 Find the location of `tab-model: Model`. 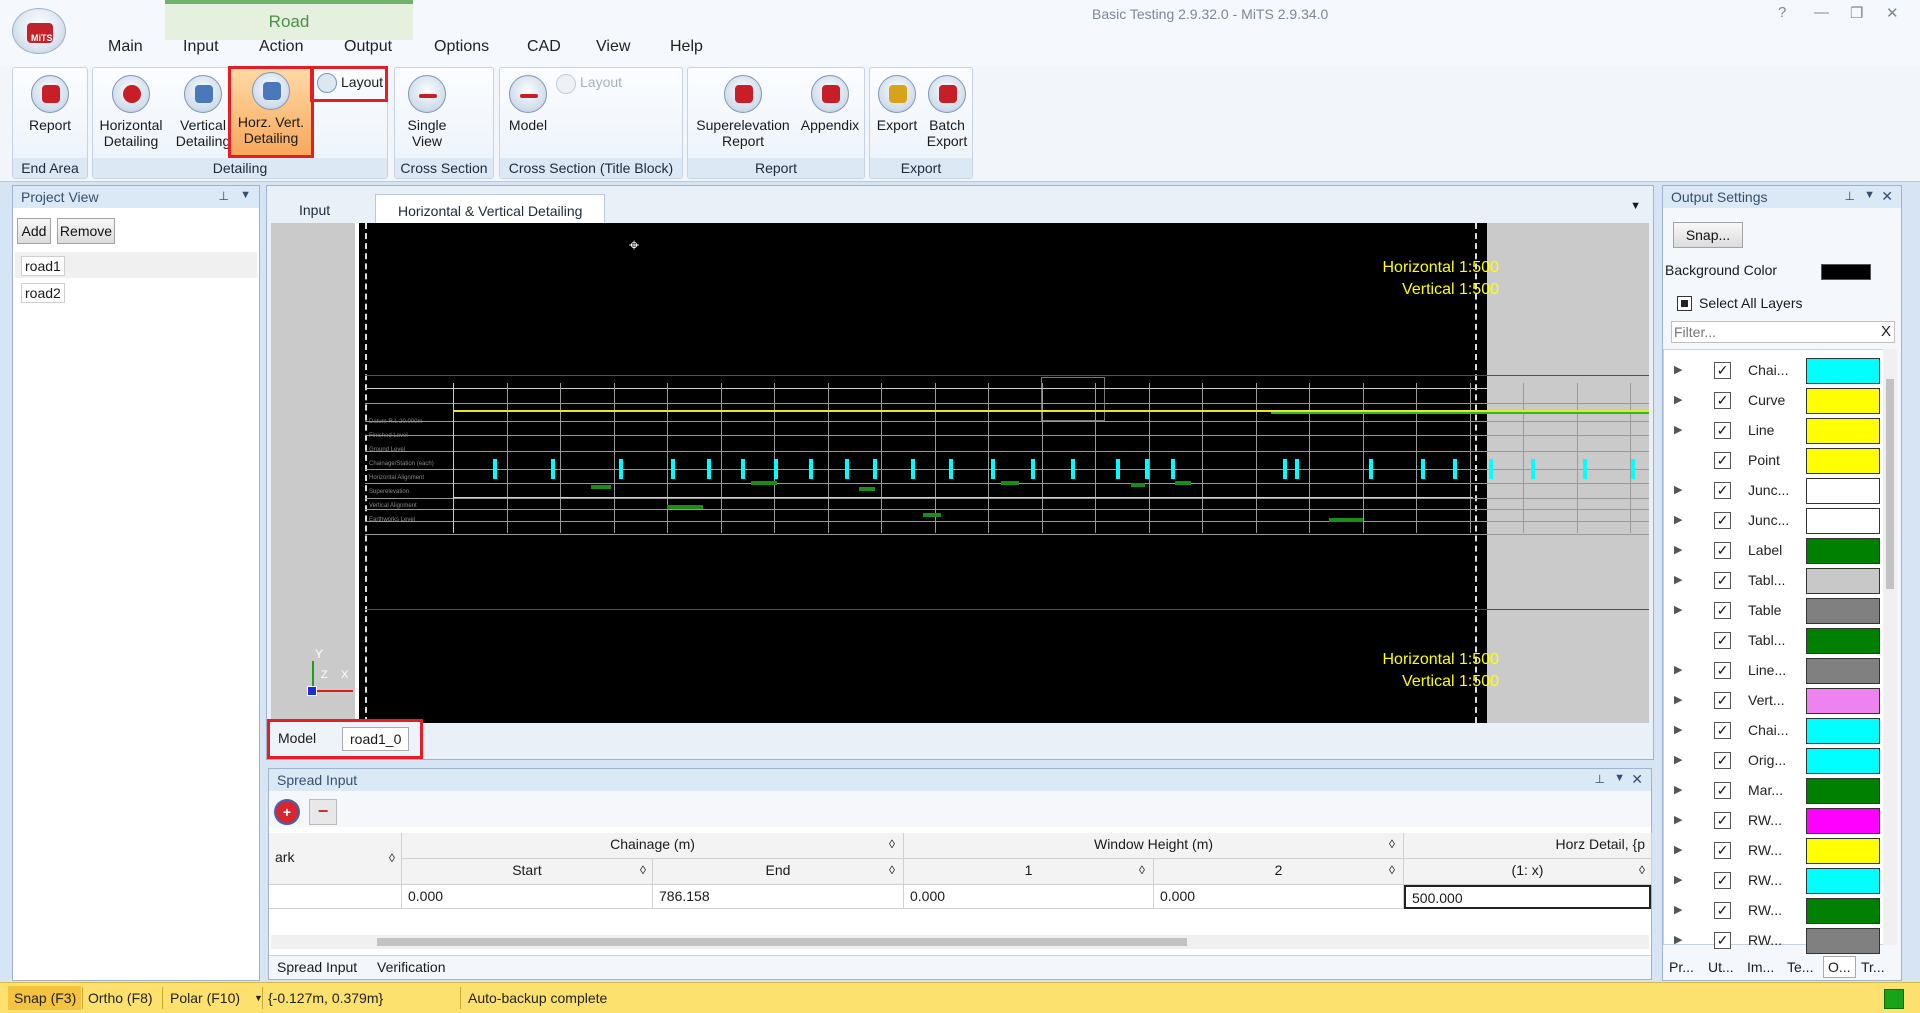

tab-model: Model is located at coordinates (297, 738).